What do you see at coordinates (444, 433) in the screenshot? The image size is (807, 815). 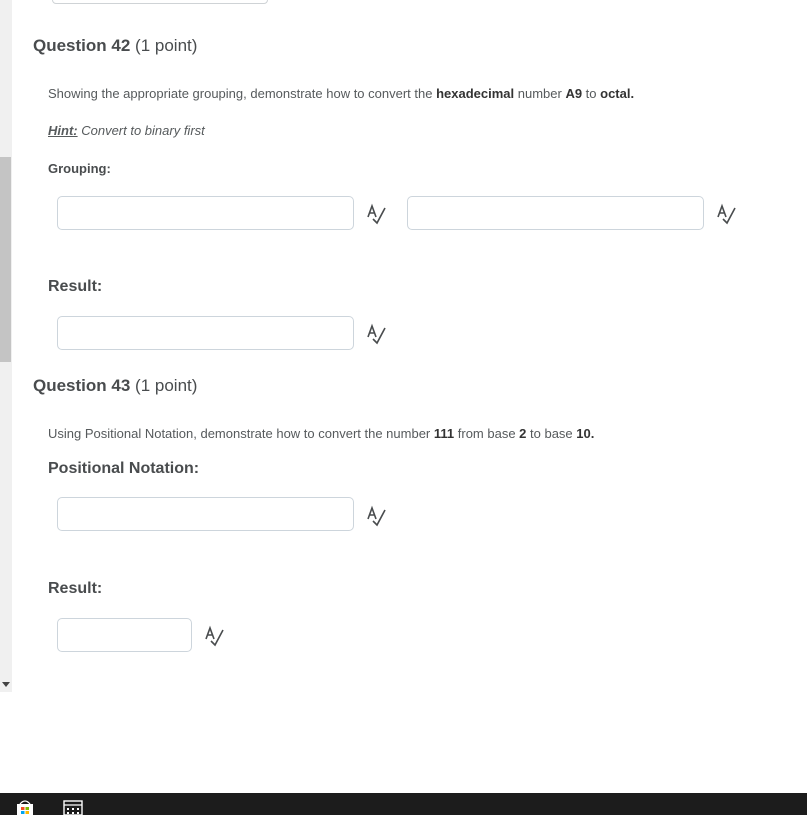 I see `prompt-bold-term: 111` at bounding box center [444, 433].